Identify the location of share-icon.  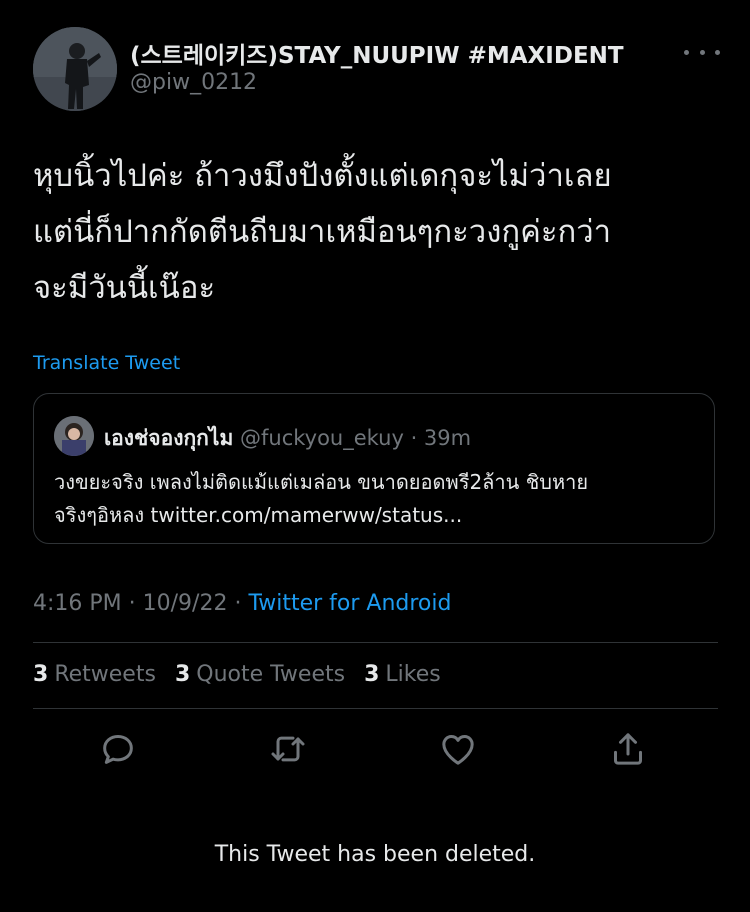
(628, 749).